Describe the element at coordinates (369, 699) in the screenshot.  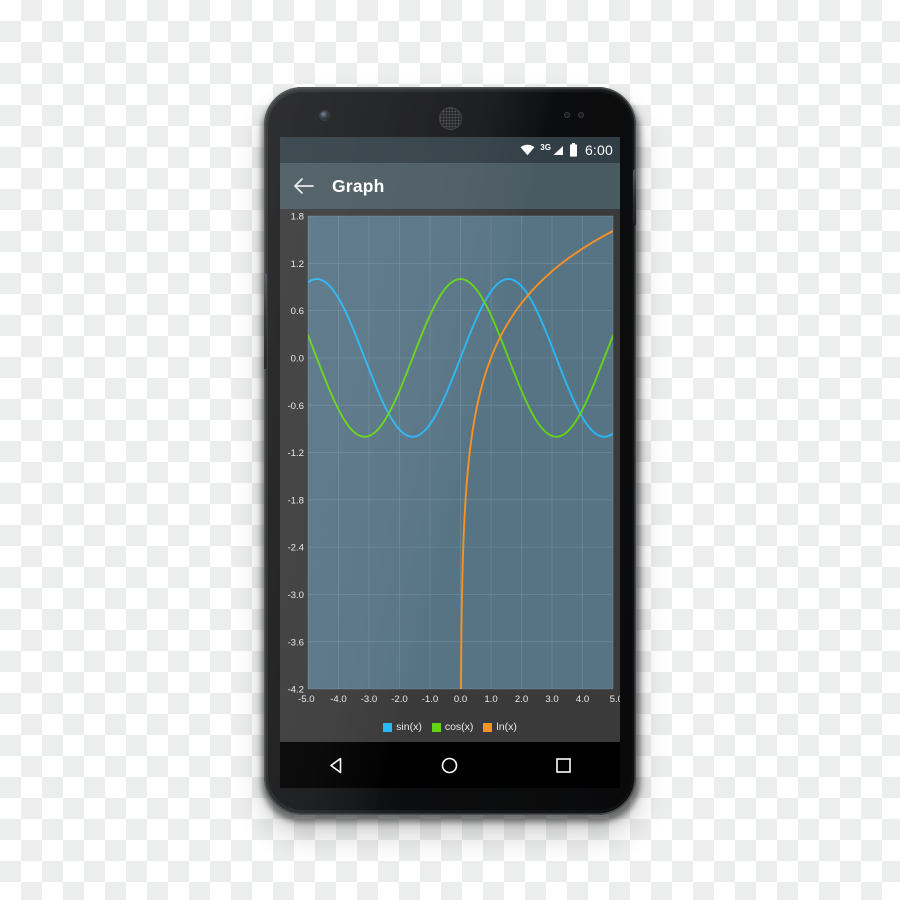
I see `x-tick-label: -3.0` at that location.